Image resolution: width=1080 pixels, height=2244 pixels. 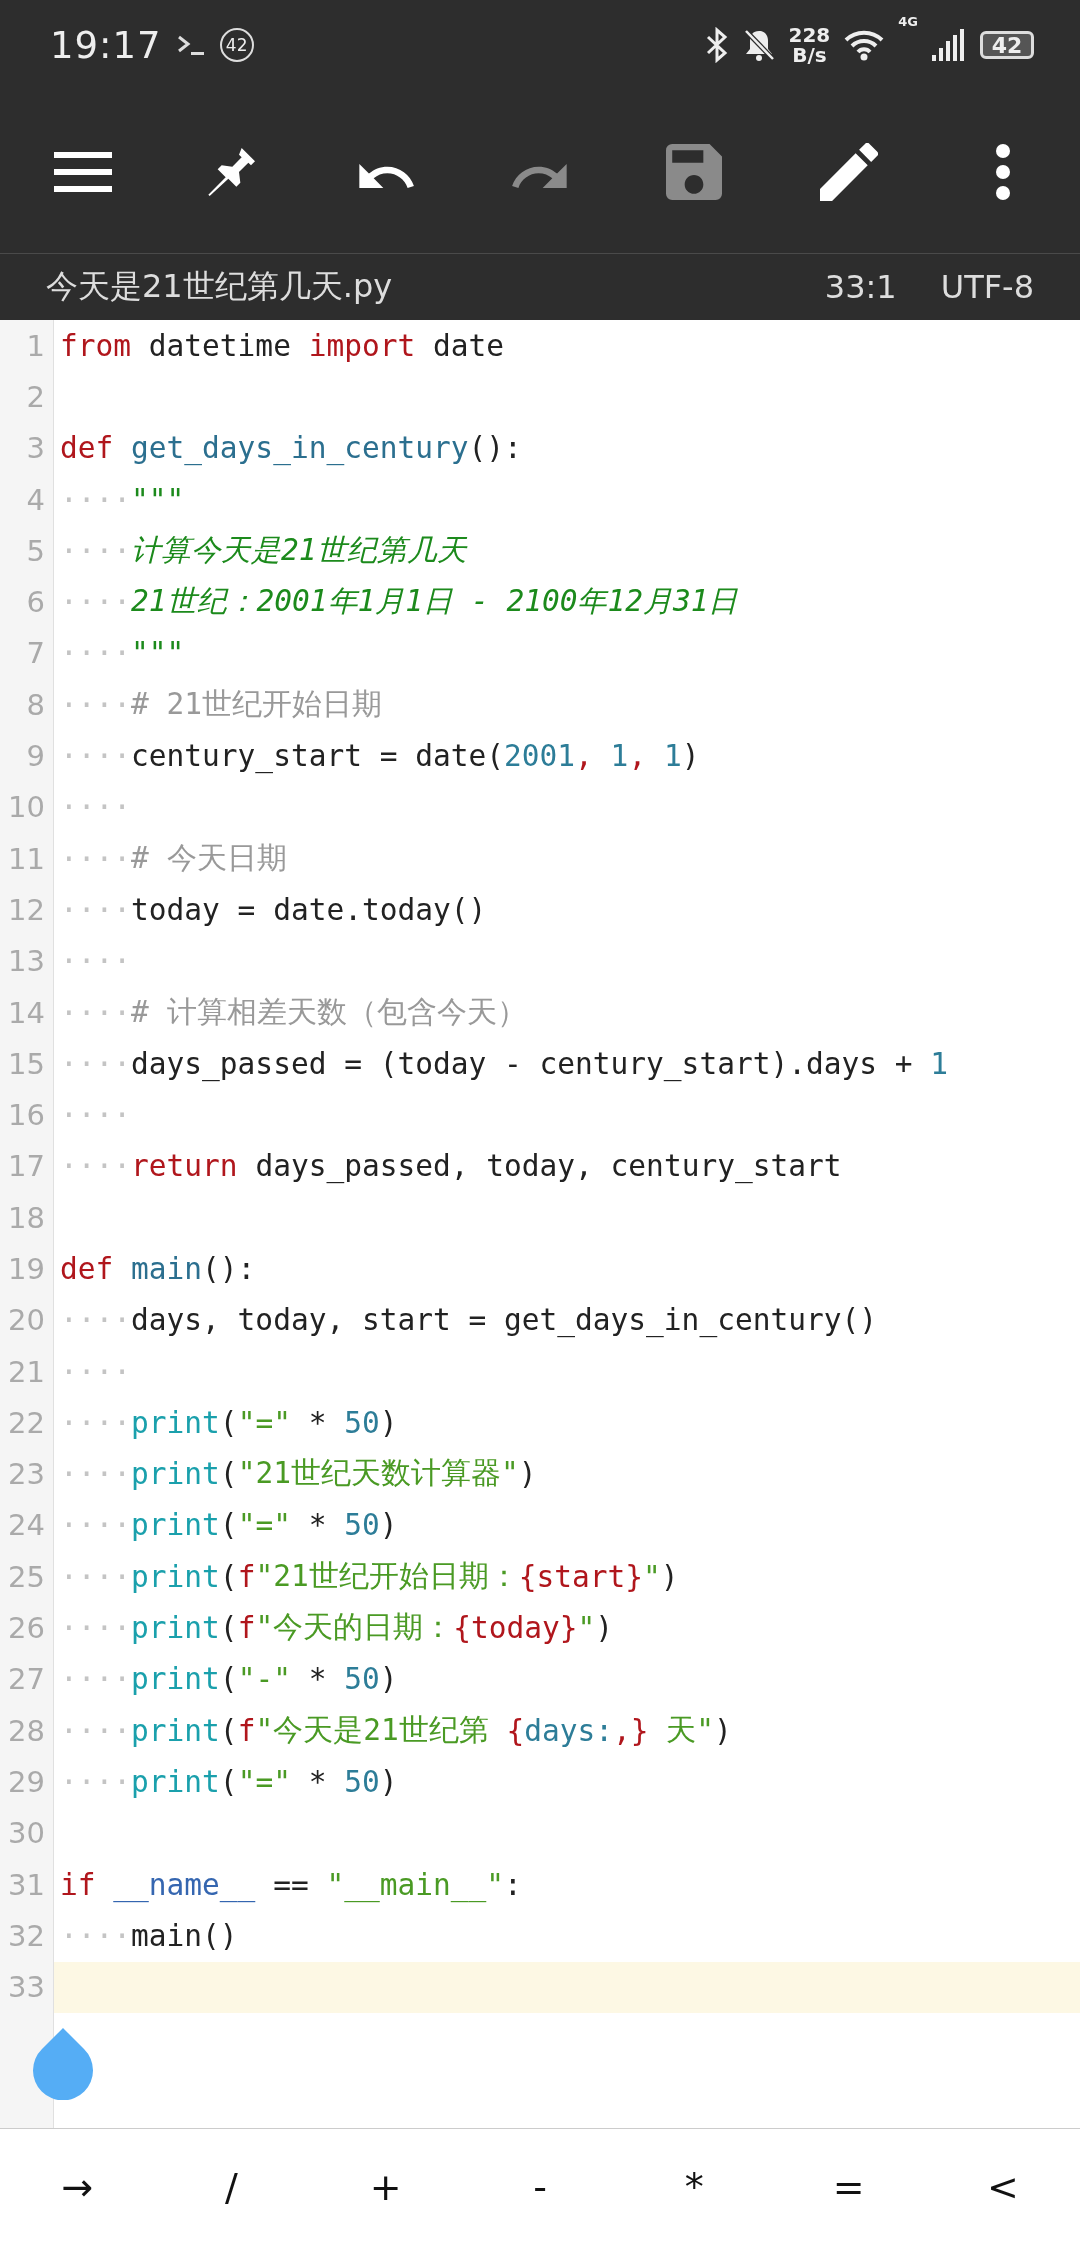 What do you see at coordinates (26, 1320) in the screenshot?
I see `line-number: 20` at bounding box center [26, 1320].